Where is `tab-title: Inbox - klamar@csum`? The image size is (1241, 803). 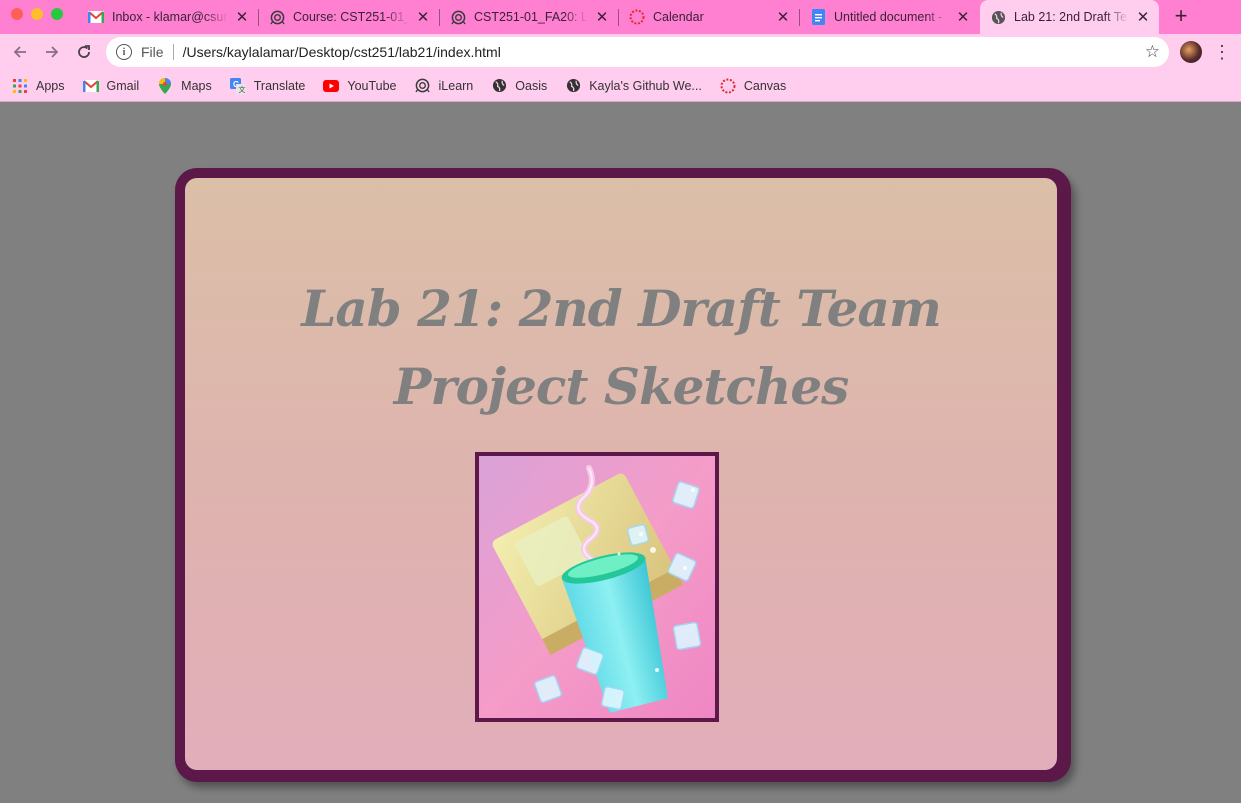 tab-title: Inbox - klamar@csum is located at coordinates (170, 17).